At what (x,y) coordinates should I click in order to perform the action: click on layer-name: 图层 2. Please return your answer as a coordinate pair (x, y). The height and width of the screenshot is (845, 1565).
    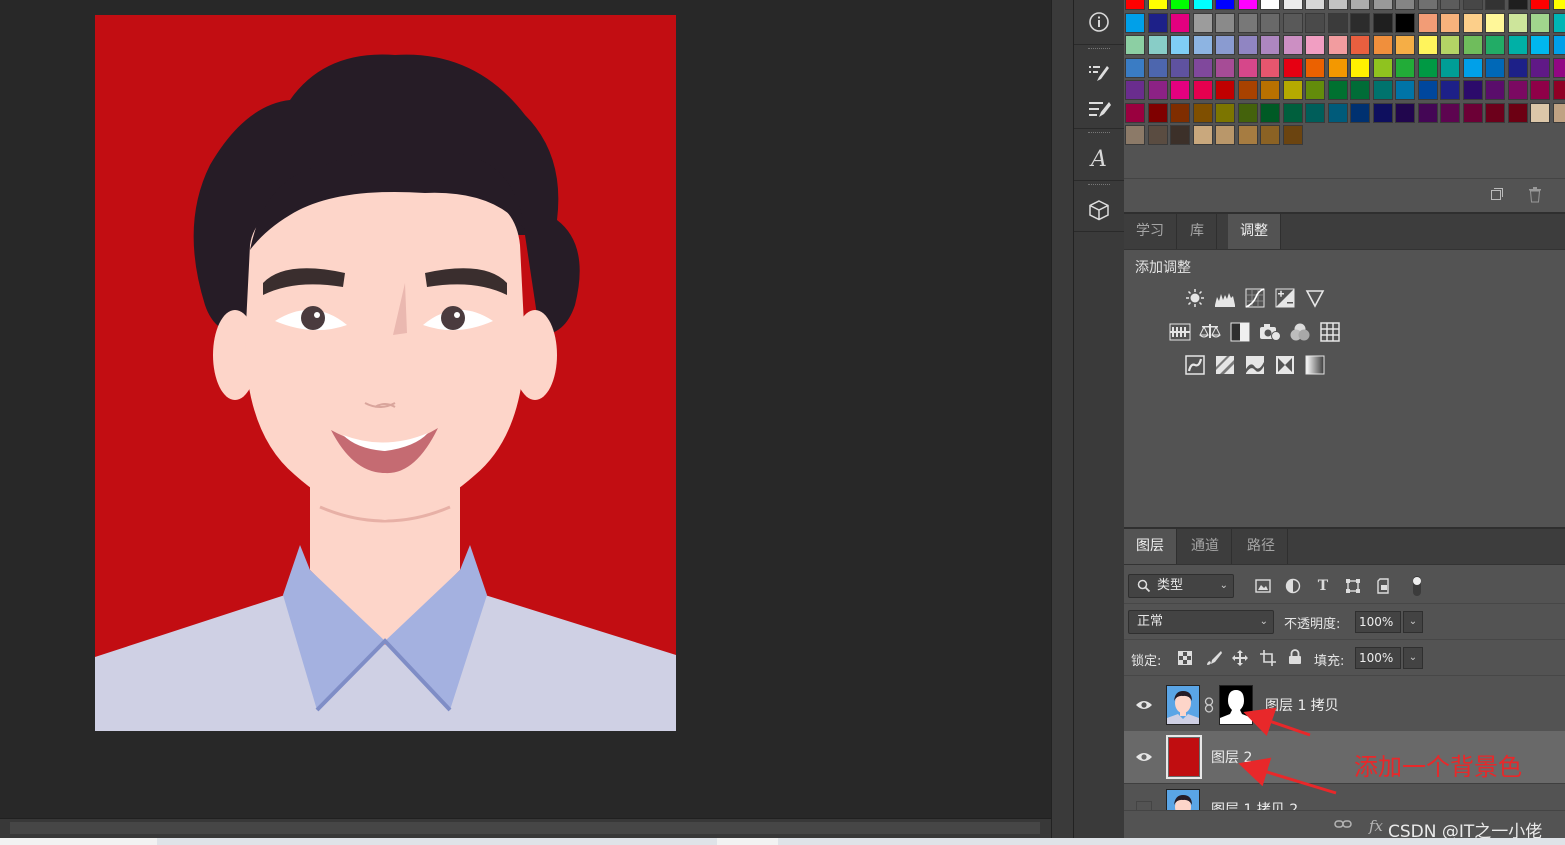
    Looking at the image, I should click on (1231, 757).